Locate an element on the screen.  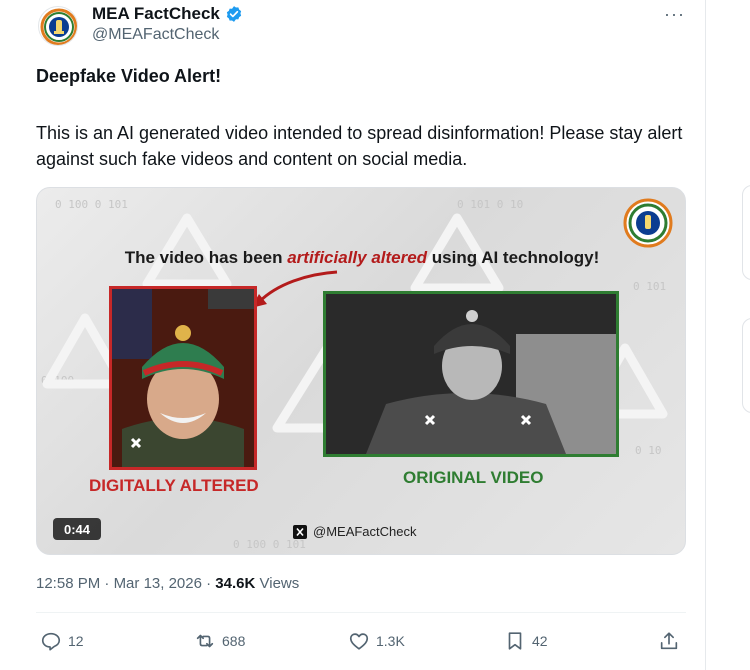
reply-count: 12 is located at coordinates (76, 641).